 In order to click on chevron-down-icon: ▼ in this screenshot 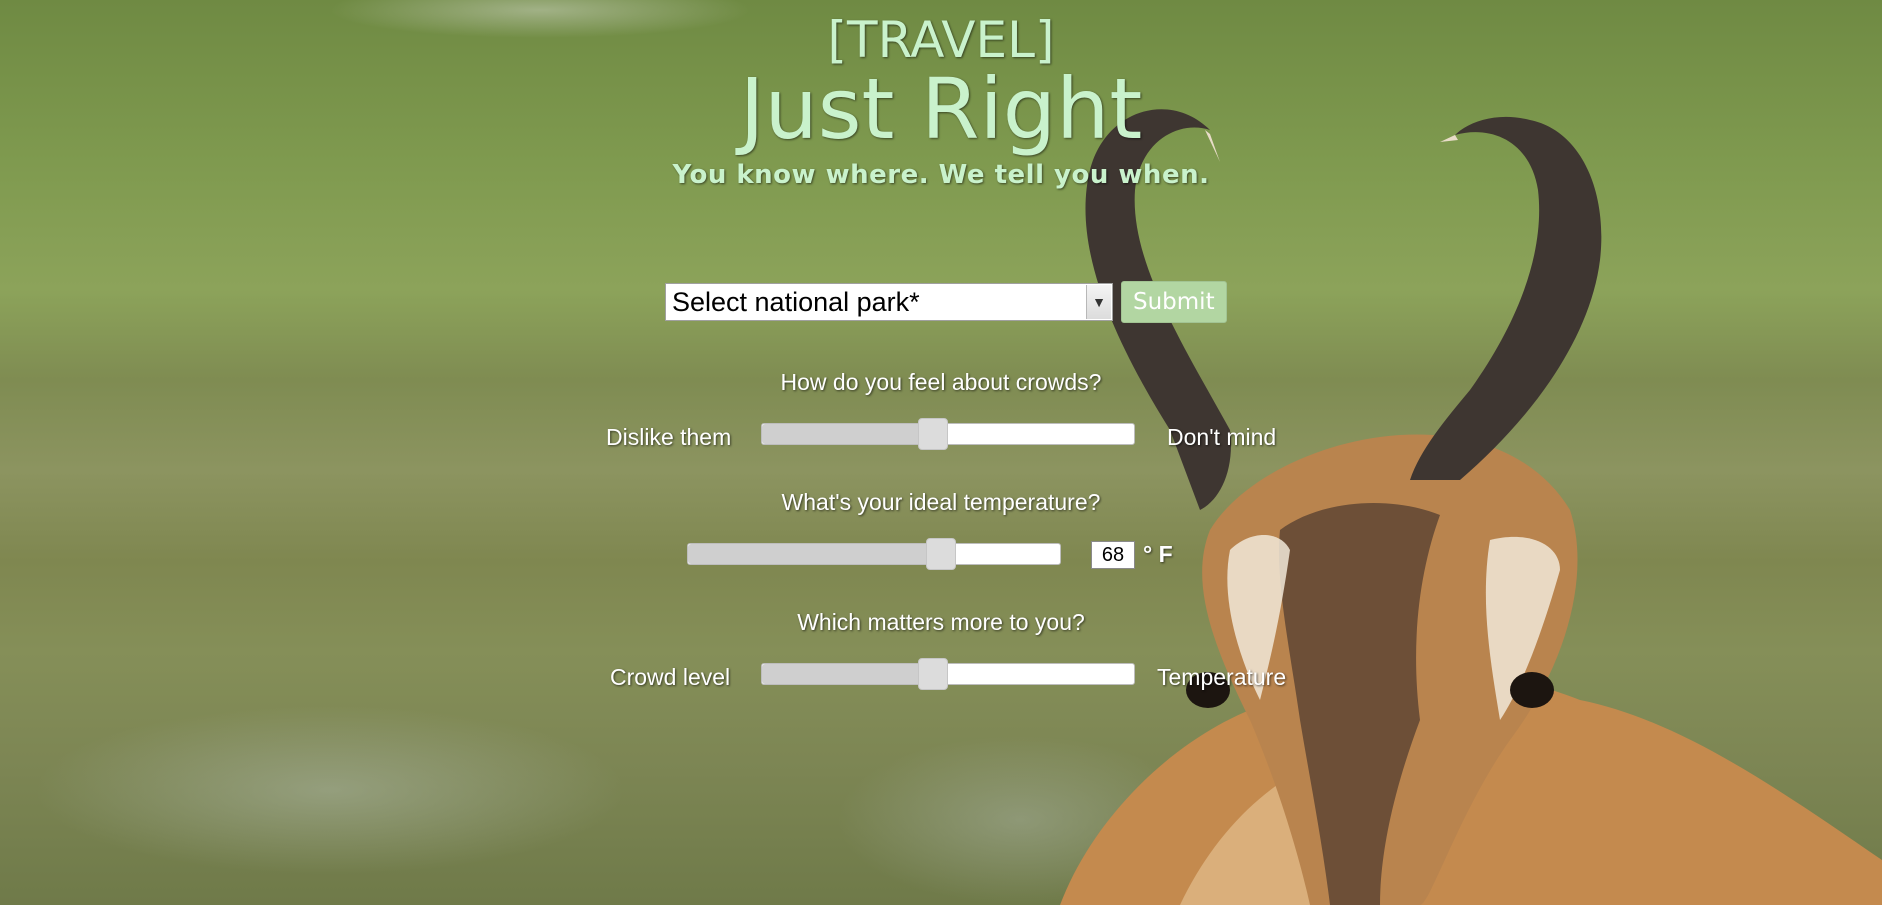, I will do `click(1098, 302)`.